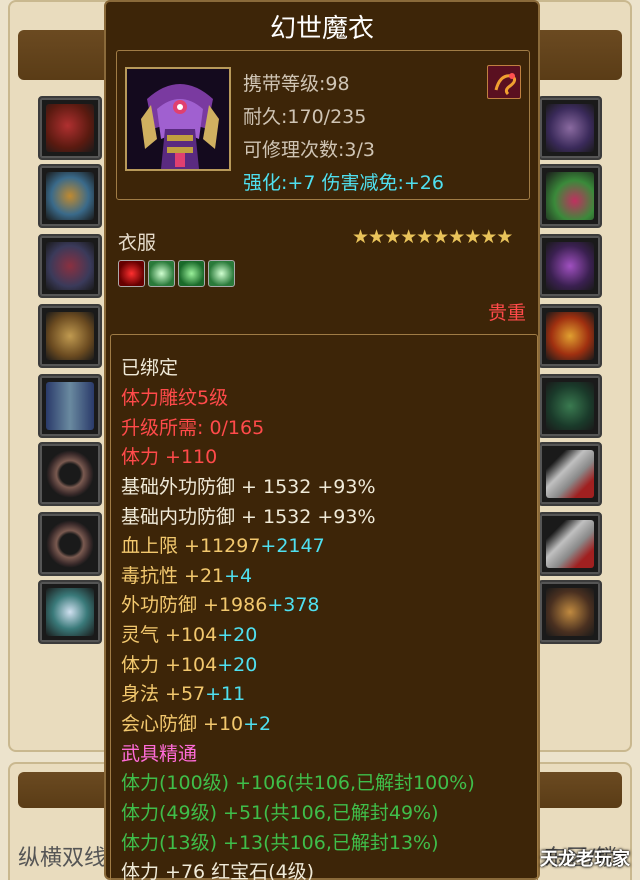 The width and height of the screenshot is (640, 880). I want to click on enhance-level: 强化:+7 伤害减免:+26, so click(343, 183).